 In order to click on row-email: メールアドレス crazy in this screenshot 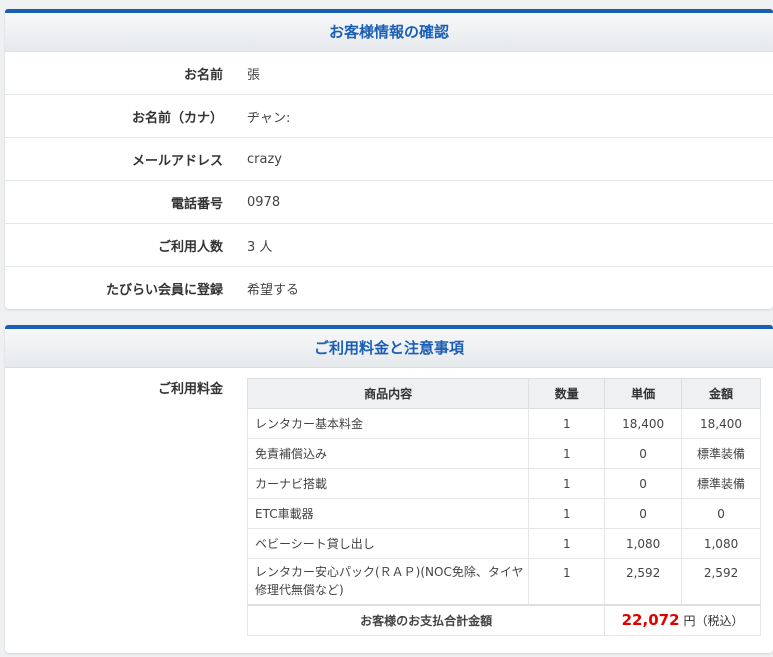, I will do `click(389, 159)`.